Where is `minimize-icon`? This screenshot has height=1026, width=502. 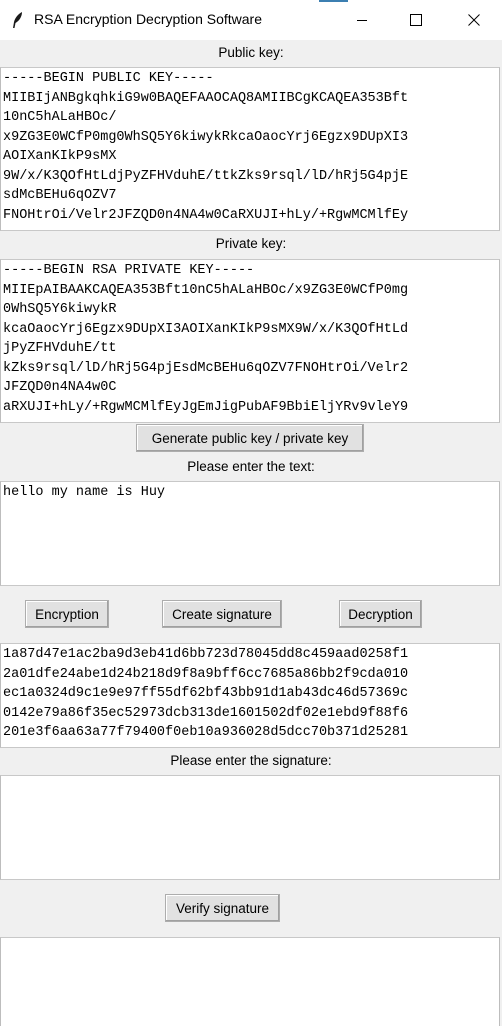 minimize-icon is located at coordinates (362, 20).